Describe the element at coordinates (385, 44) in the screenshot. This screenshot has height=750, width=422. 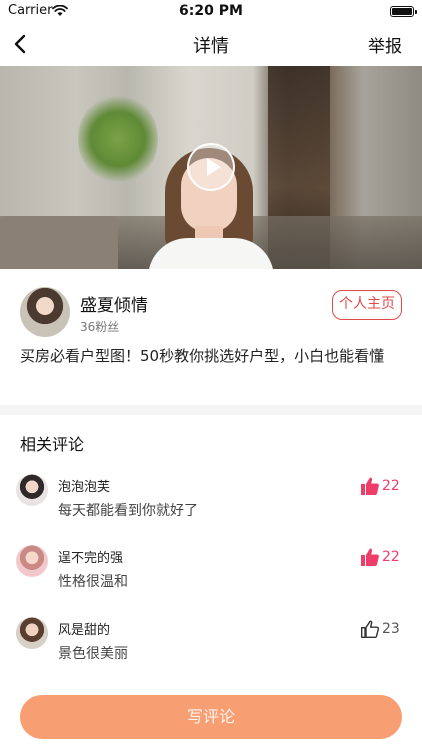
I see `report-button: 举报` at that location.